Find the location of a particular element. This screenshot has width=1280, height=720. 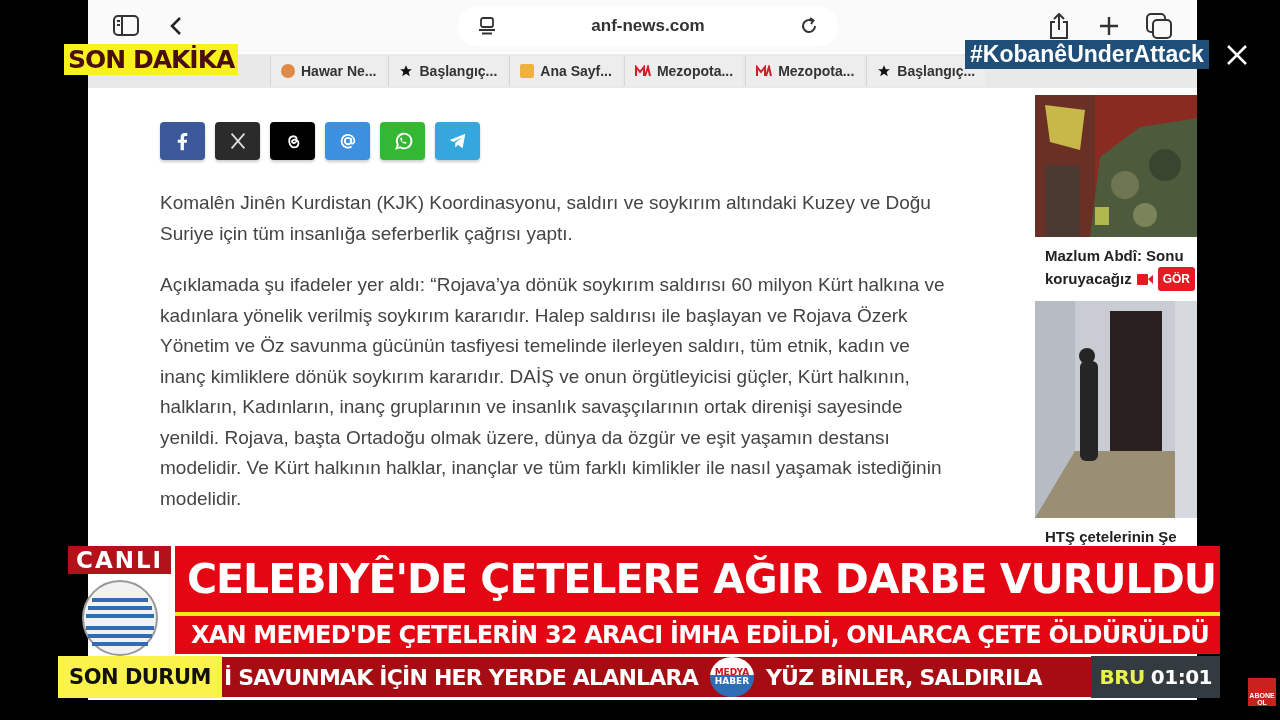

ticker-text: YÜZ BİNLER, SALDIRILA is located at coordinates (903, 677).